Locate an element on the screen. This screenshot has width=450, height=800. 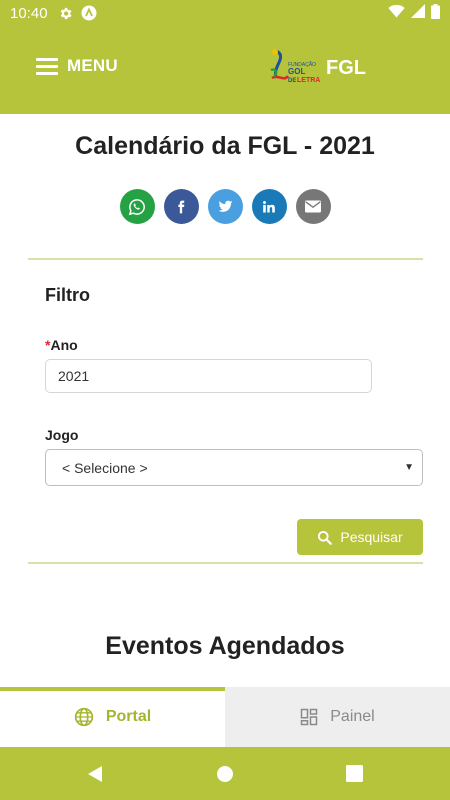
app-notification-icon is located at coordinates (89, 13).